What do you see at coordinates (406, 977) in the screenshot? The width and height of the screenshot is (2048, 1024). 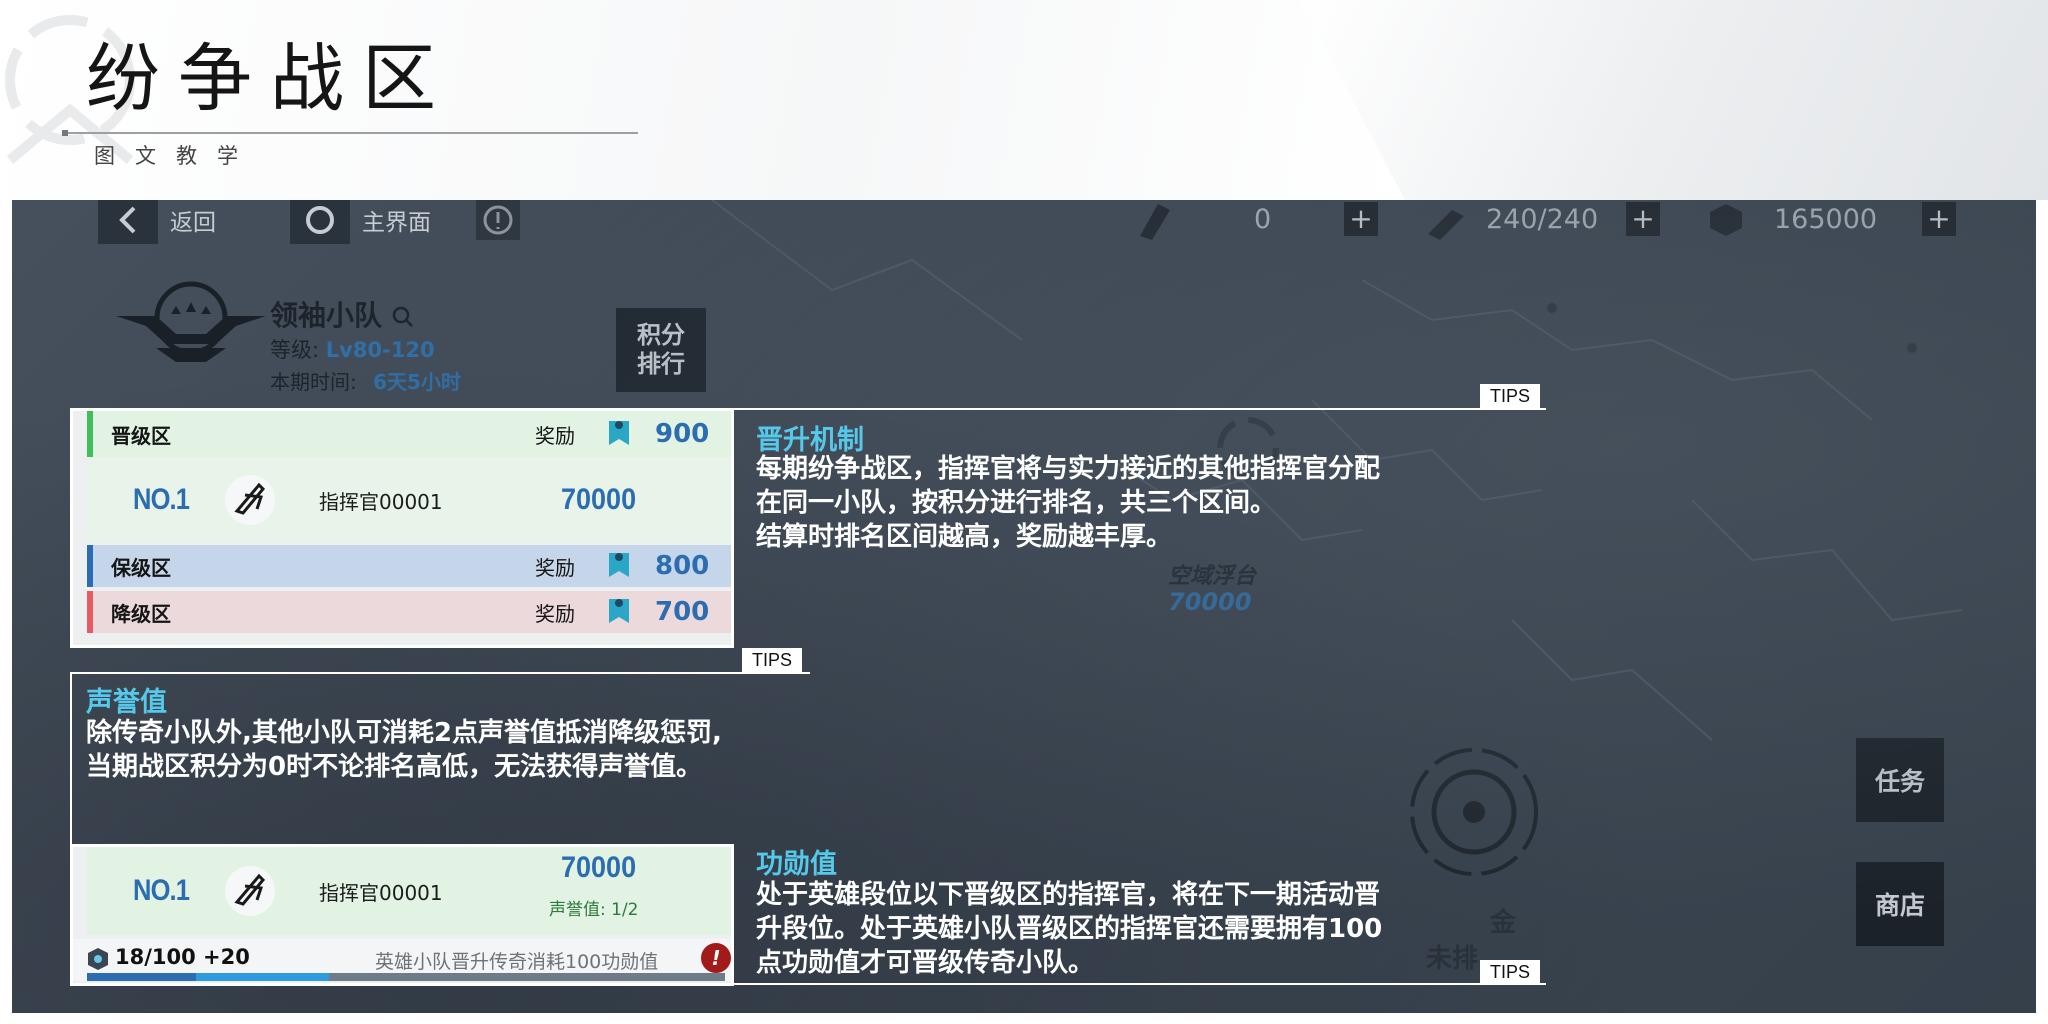 I see `merit-progress-bar` at bounding box center [406, 977].